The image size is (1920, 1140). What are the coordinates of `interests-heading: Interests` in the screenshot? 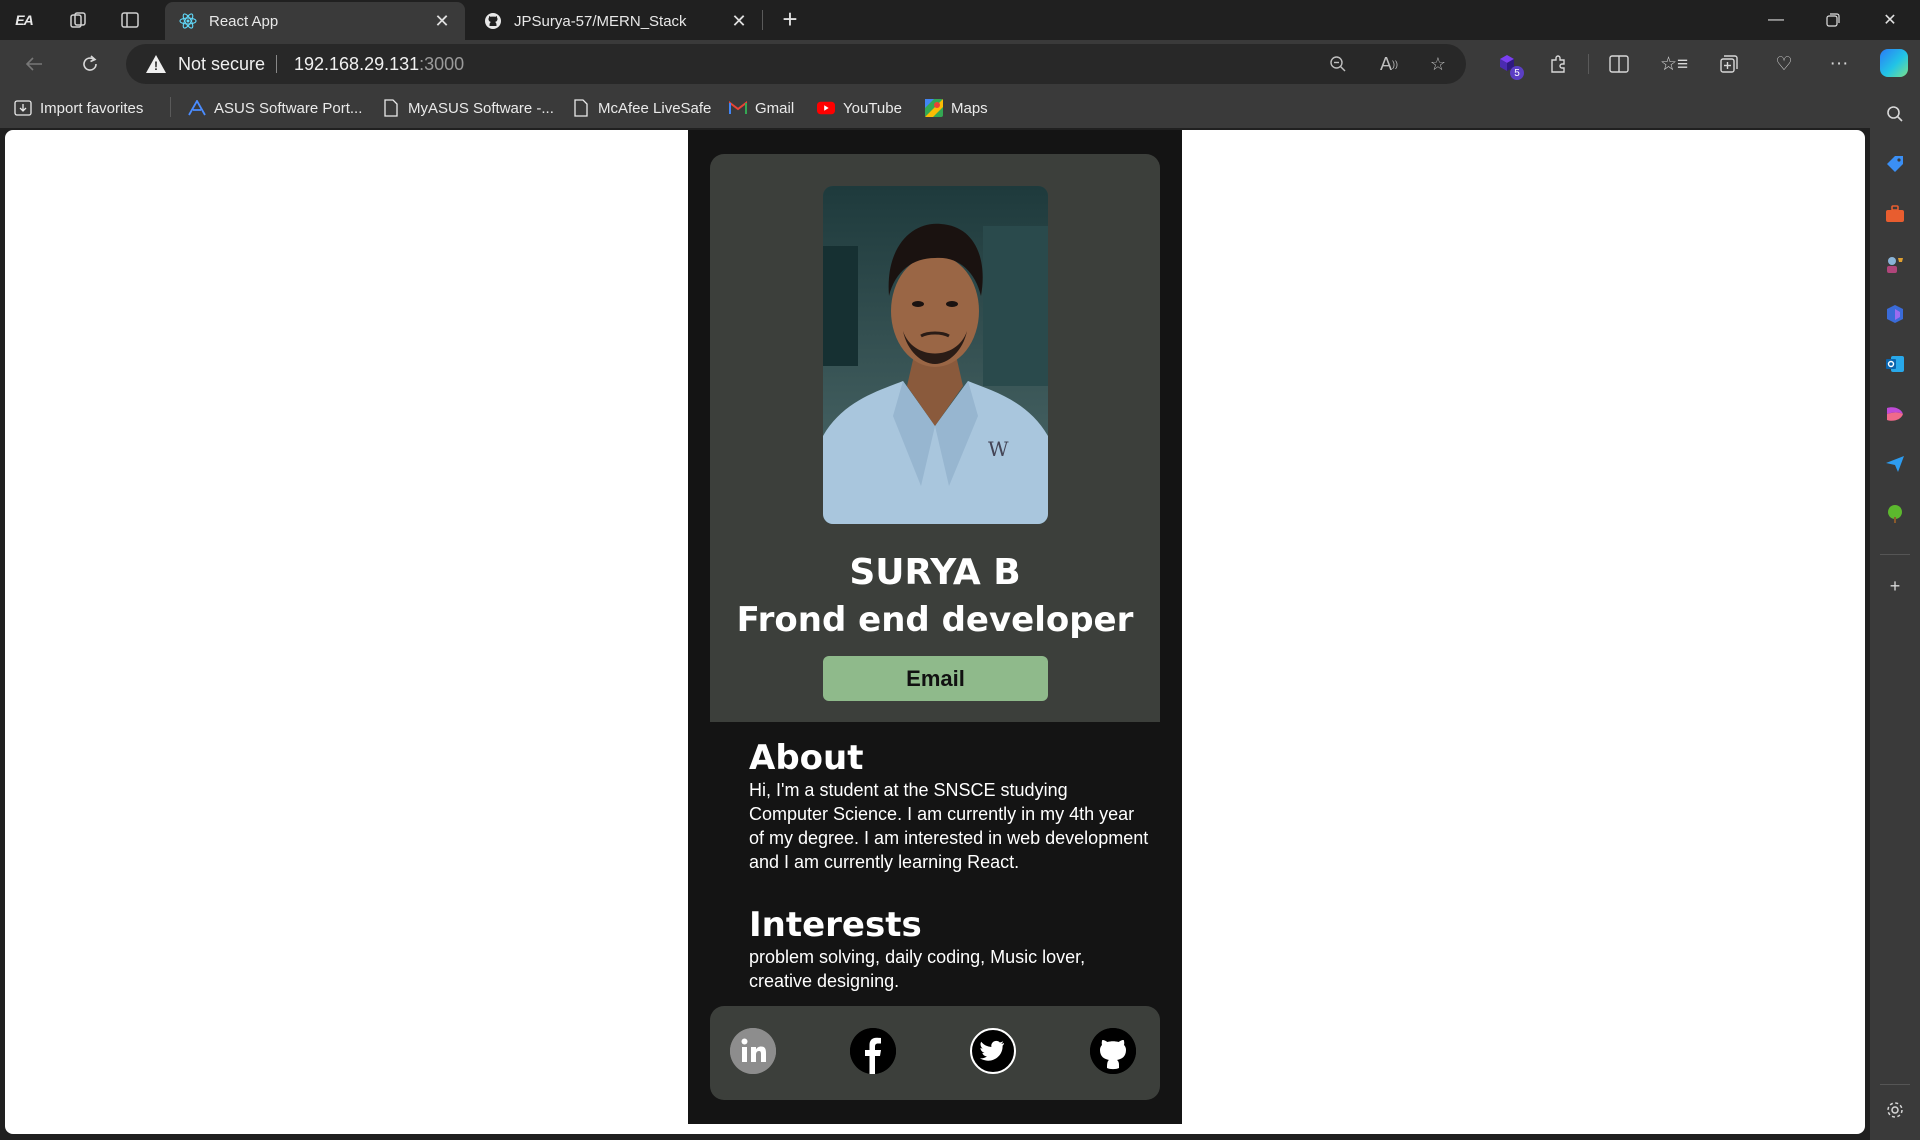 It's located at (835, 925).